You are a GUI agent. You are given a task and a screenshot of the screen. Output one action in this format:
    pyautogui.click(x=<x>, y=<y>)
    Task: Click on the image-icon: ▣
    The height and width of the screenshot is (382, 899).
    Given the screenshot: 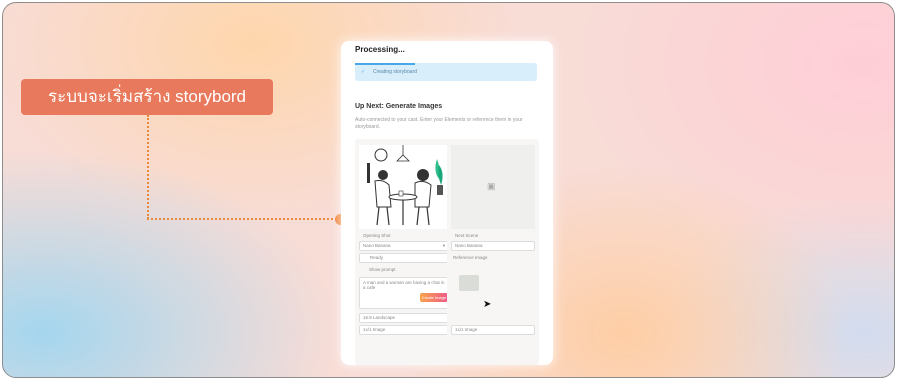 What is the action you would take?
    pyautogui.click(x=491, y=186)
    